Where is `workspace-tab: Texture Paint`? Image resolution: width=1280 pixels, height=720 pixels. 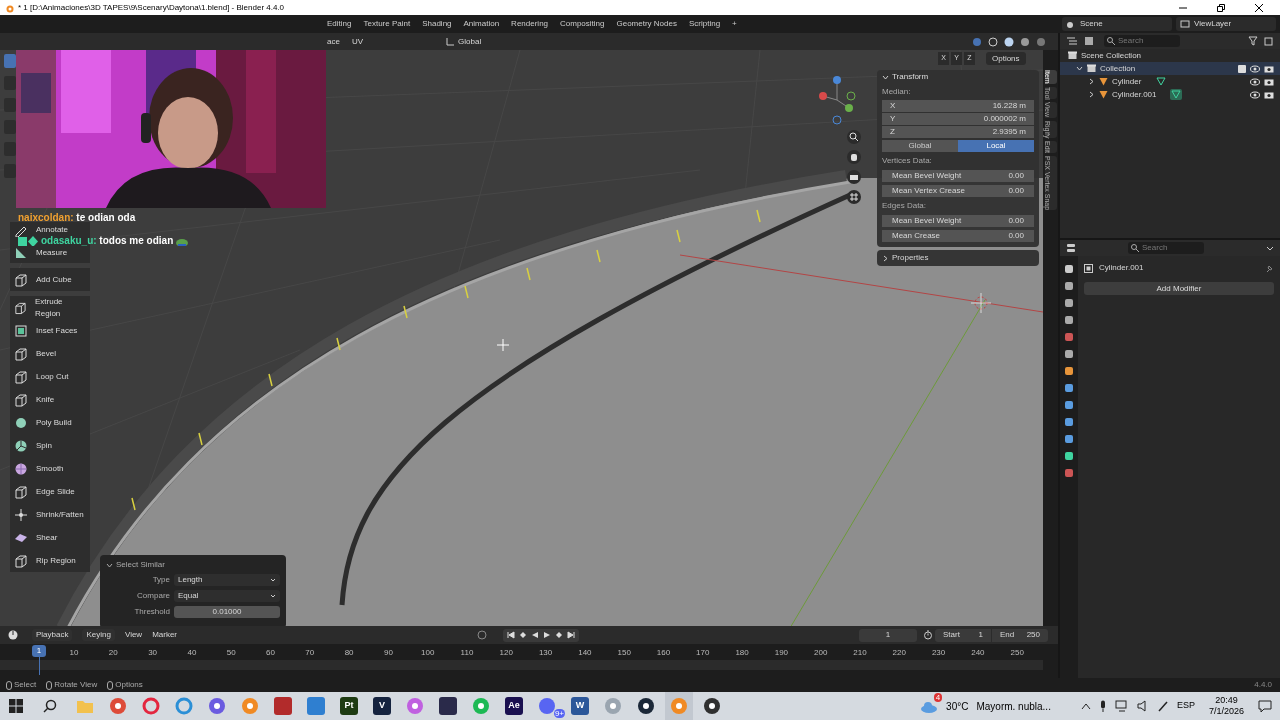
workspace-tab: Texture Paint is located at coordinates (387, 24).